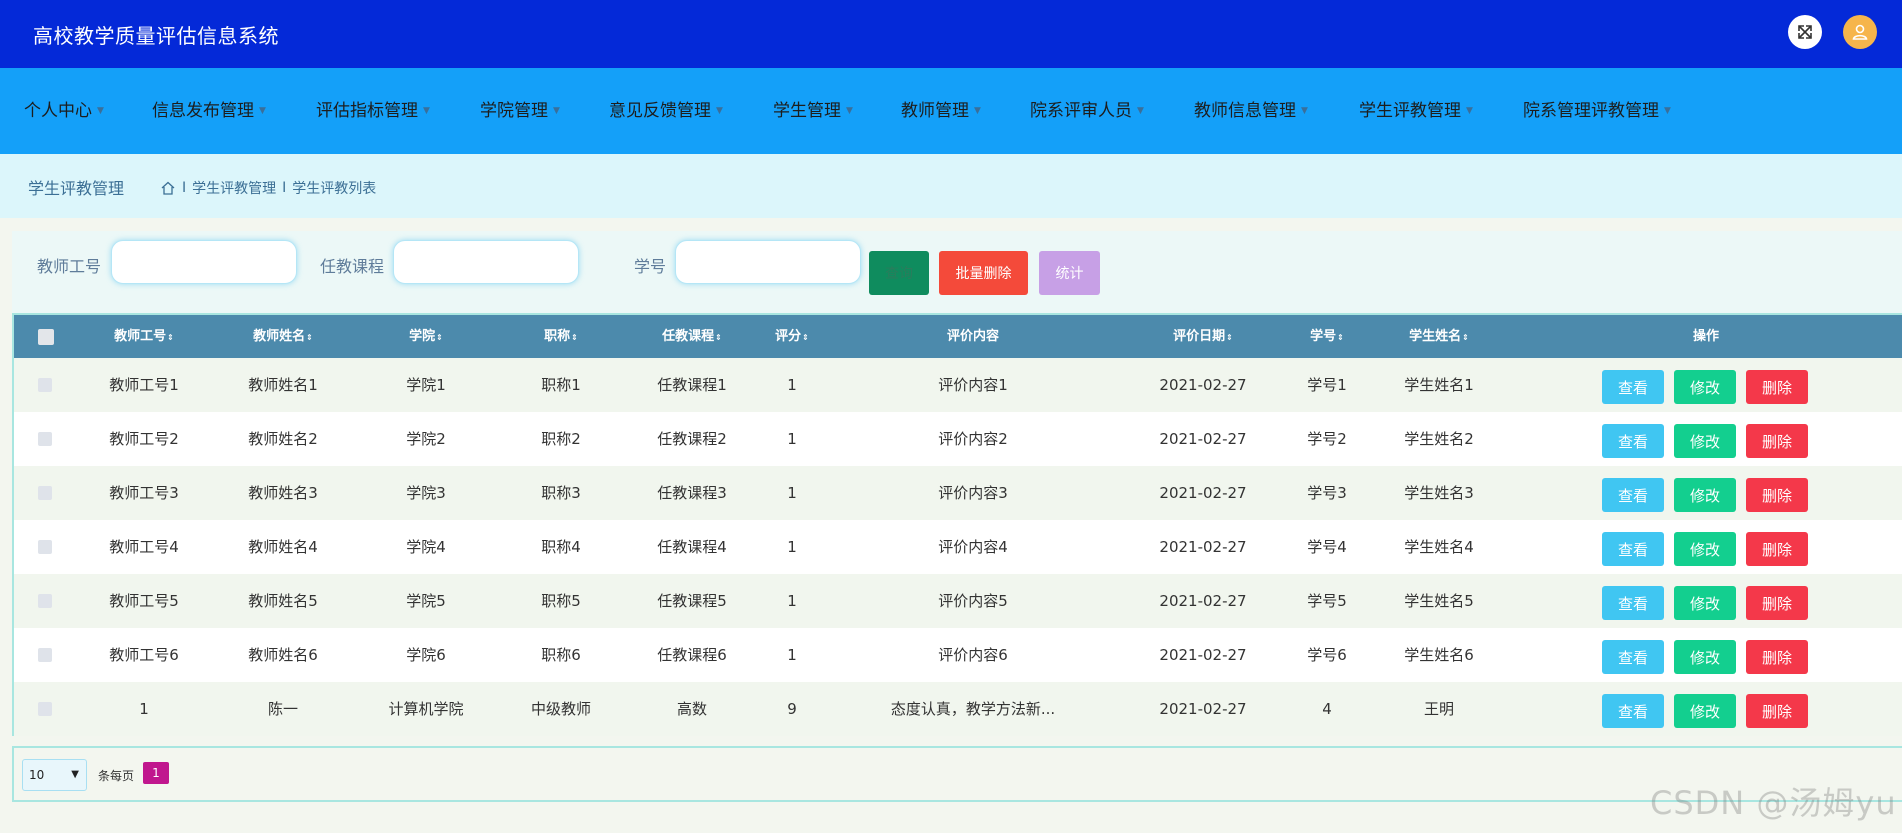 The width and height of the screenshot is (1902, 833). I want to click on course-cell: 任教课程4, so click(692, 547).